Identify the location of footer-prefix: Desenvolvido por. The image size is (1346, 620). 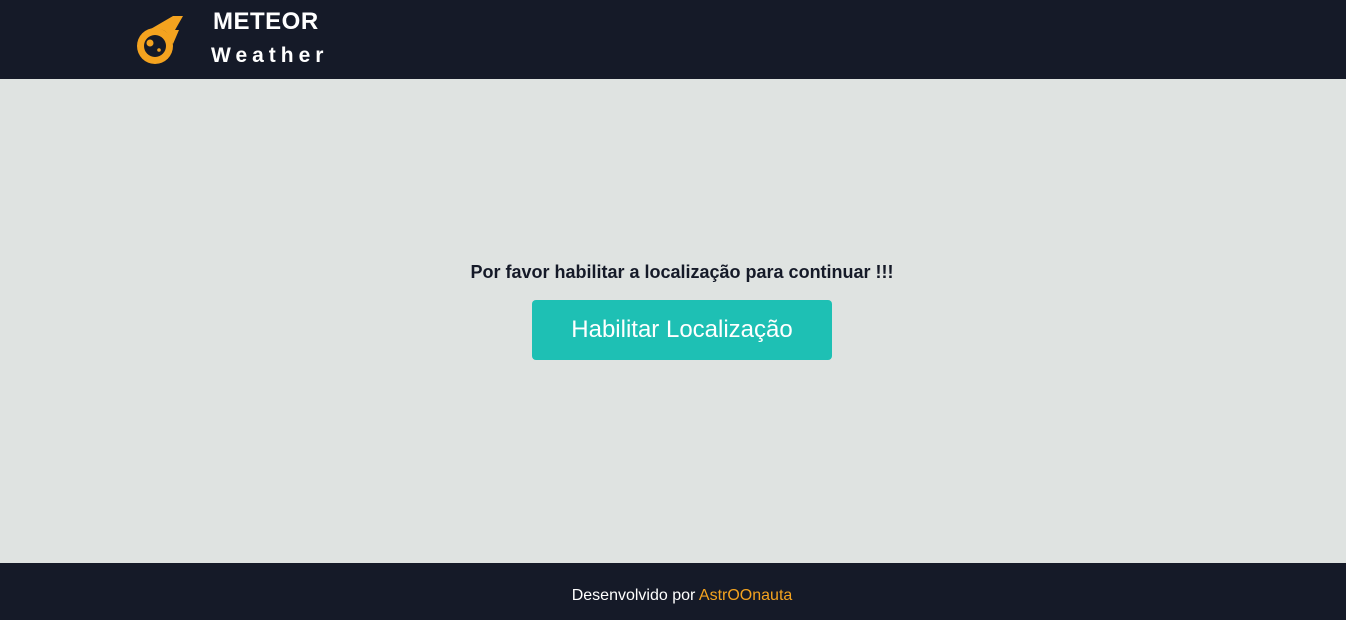
(633, 595).